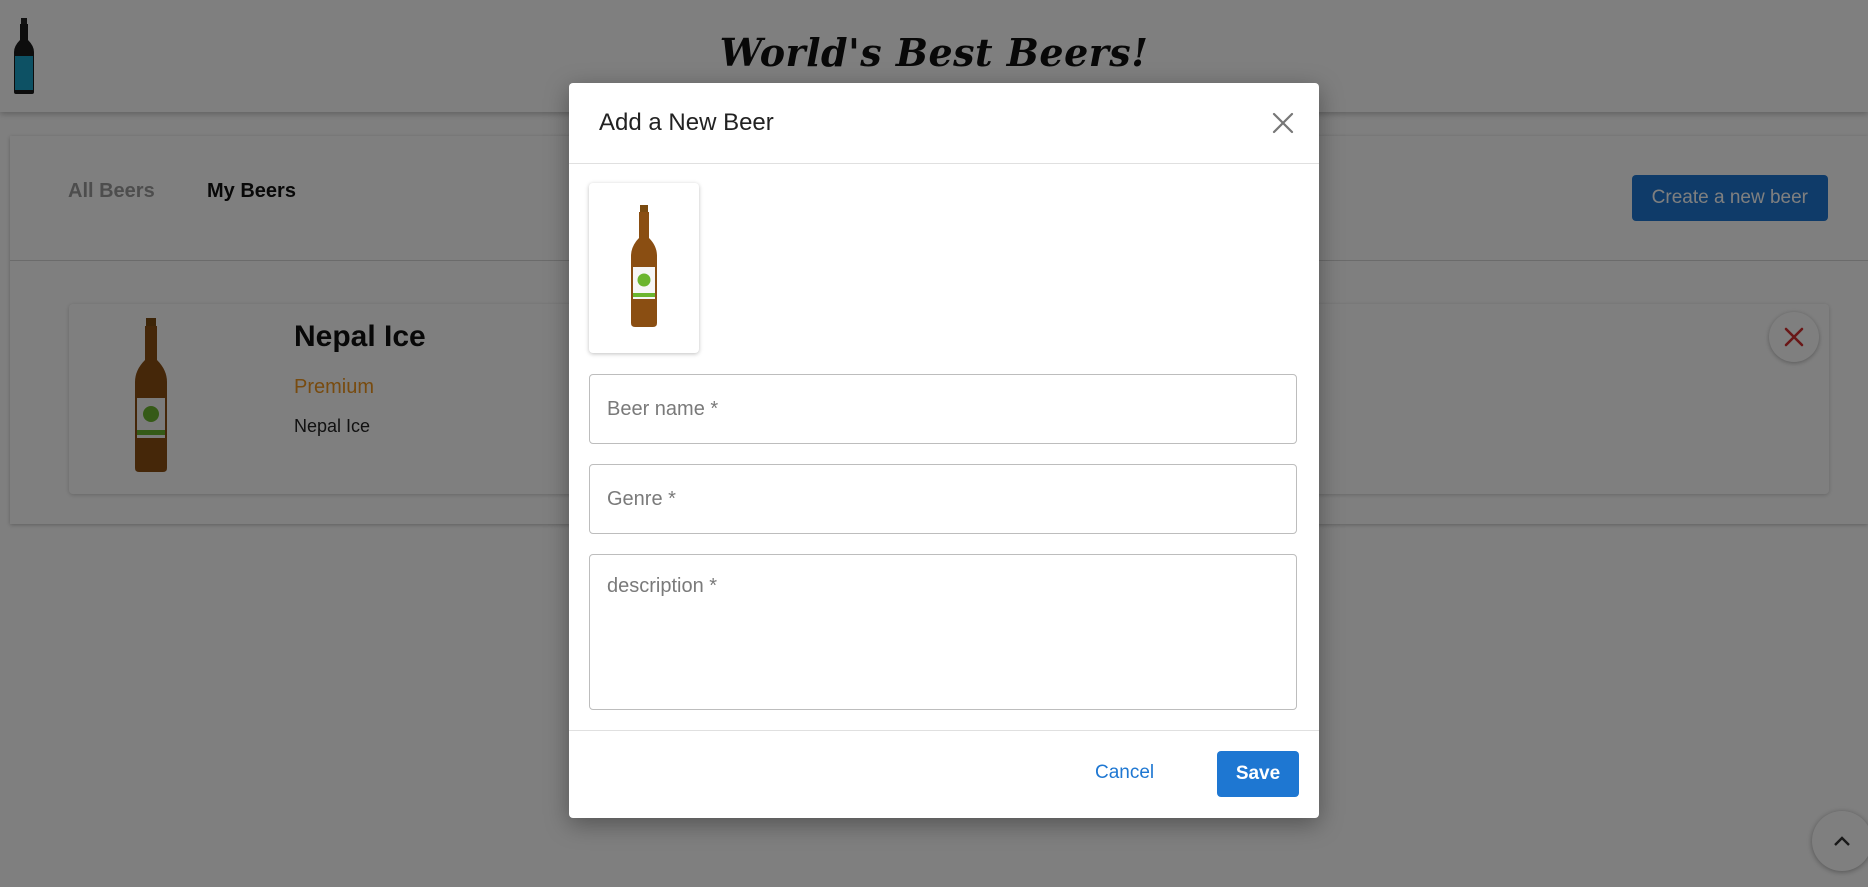 Image resolution: width=1868 pixels, height=887 pixels. I want to click on description-textarea, so click(943, 632).